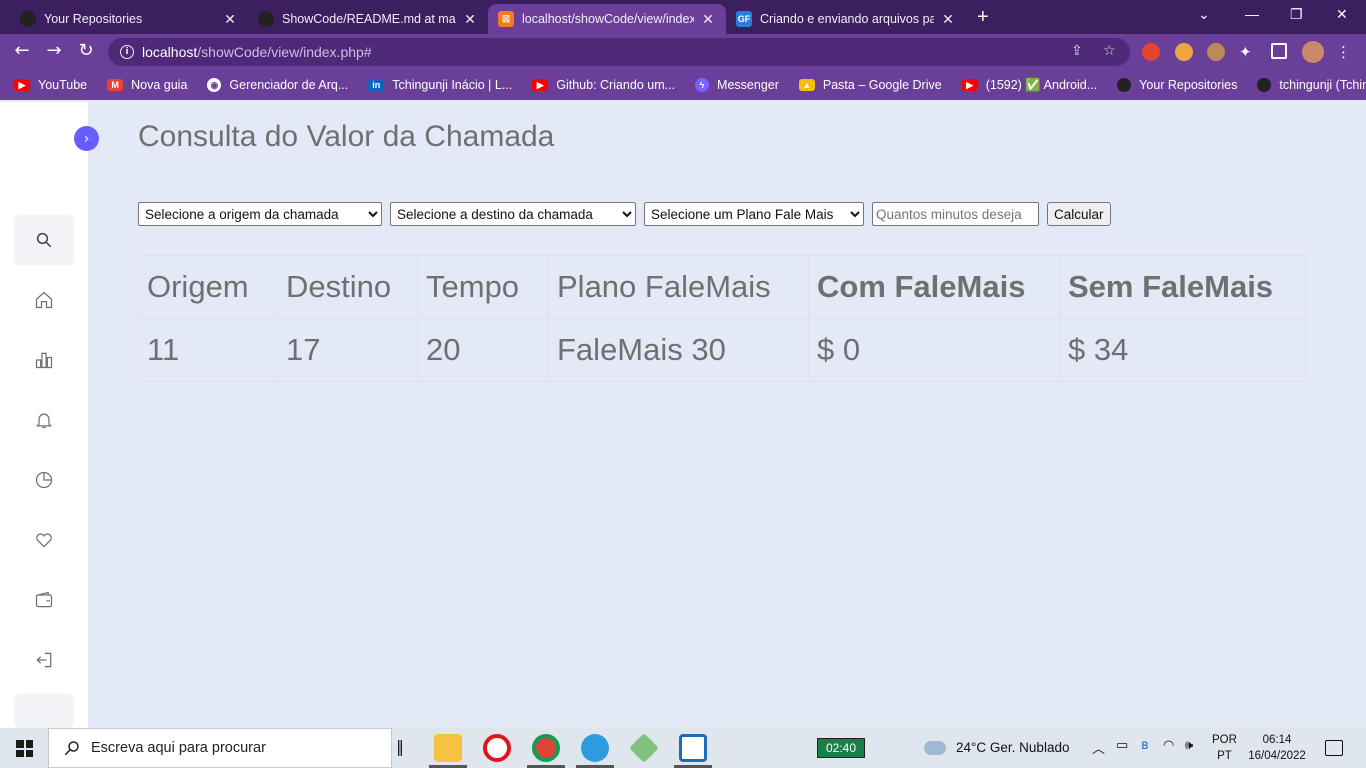 This screenshot has height=768, width=1366. Describe the element at coordinates (86, 138) in the screenshot. I see `sidebar-toggle-button: ›` at that location.